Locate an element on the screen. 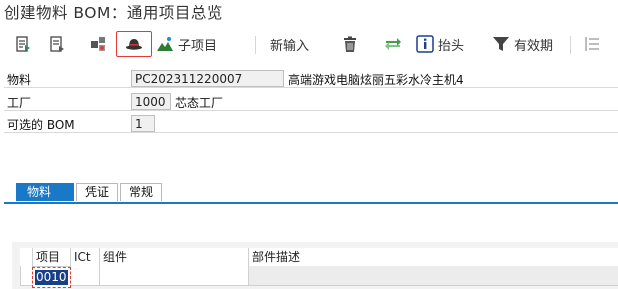 This screenshot has width=618, height=289. column-description: 部件描述 is located at coordinates (433, 257).